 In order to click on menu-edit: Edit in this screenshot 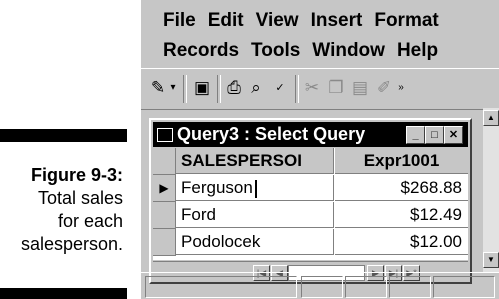, I will do `click(226, 20)`.